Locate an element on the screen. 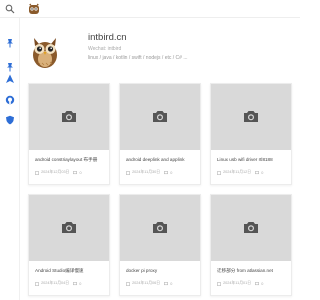 The image size is (320, 300). shield-icon is located at coordinates (10, 120).